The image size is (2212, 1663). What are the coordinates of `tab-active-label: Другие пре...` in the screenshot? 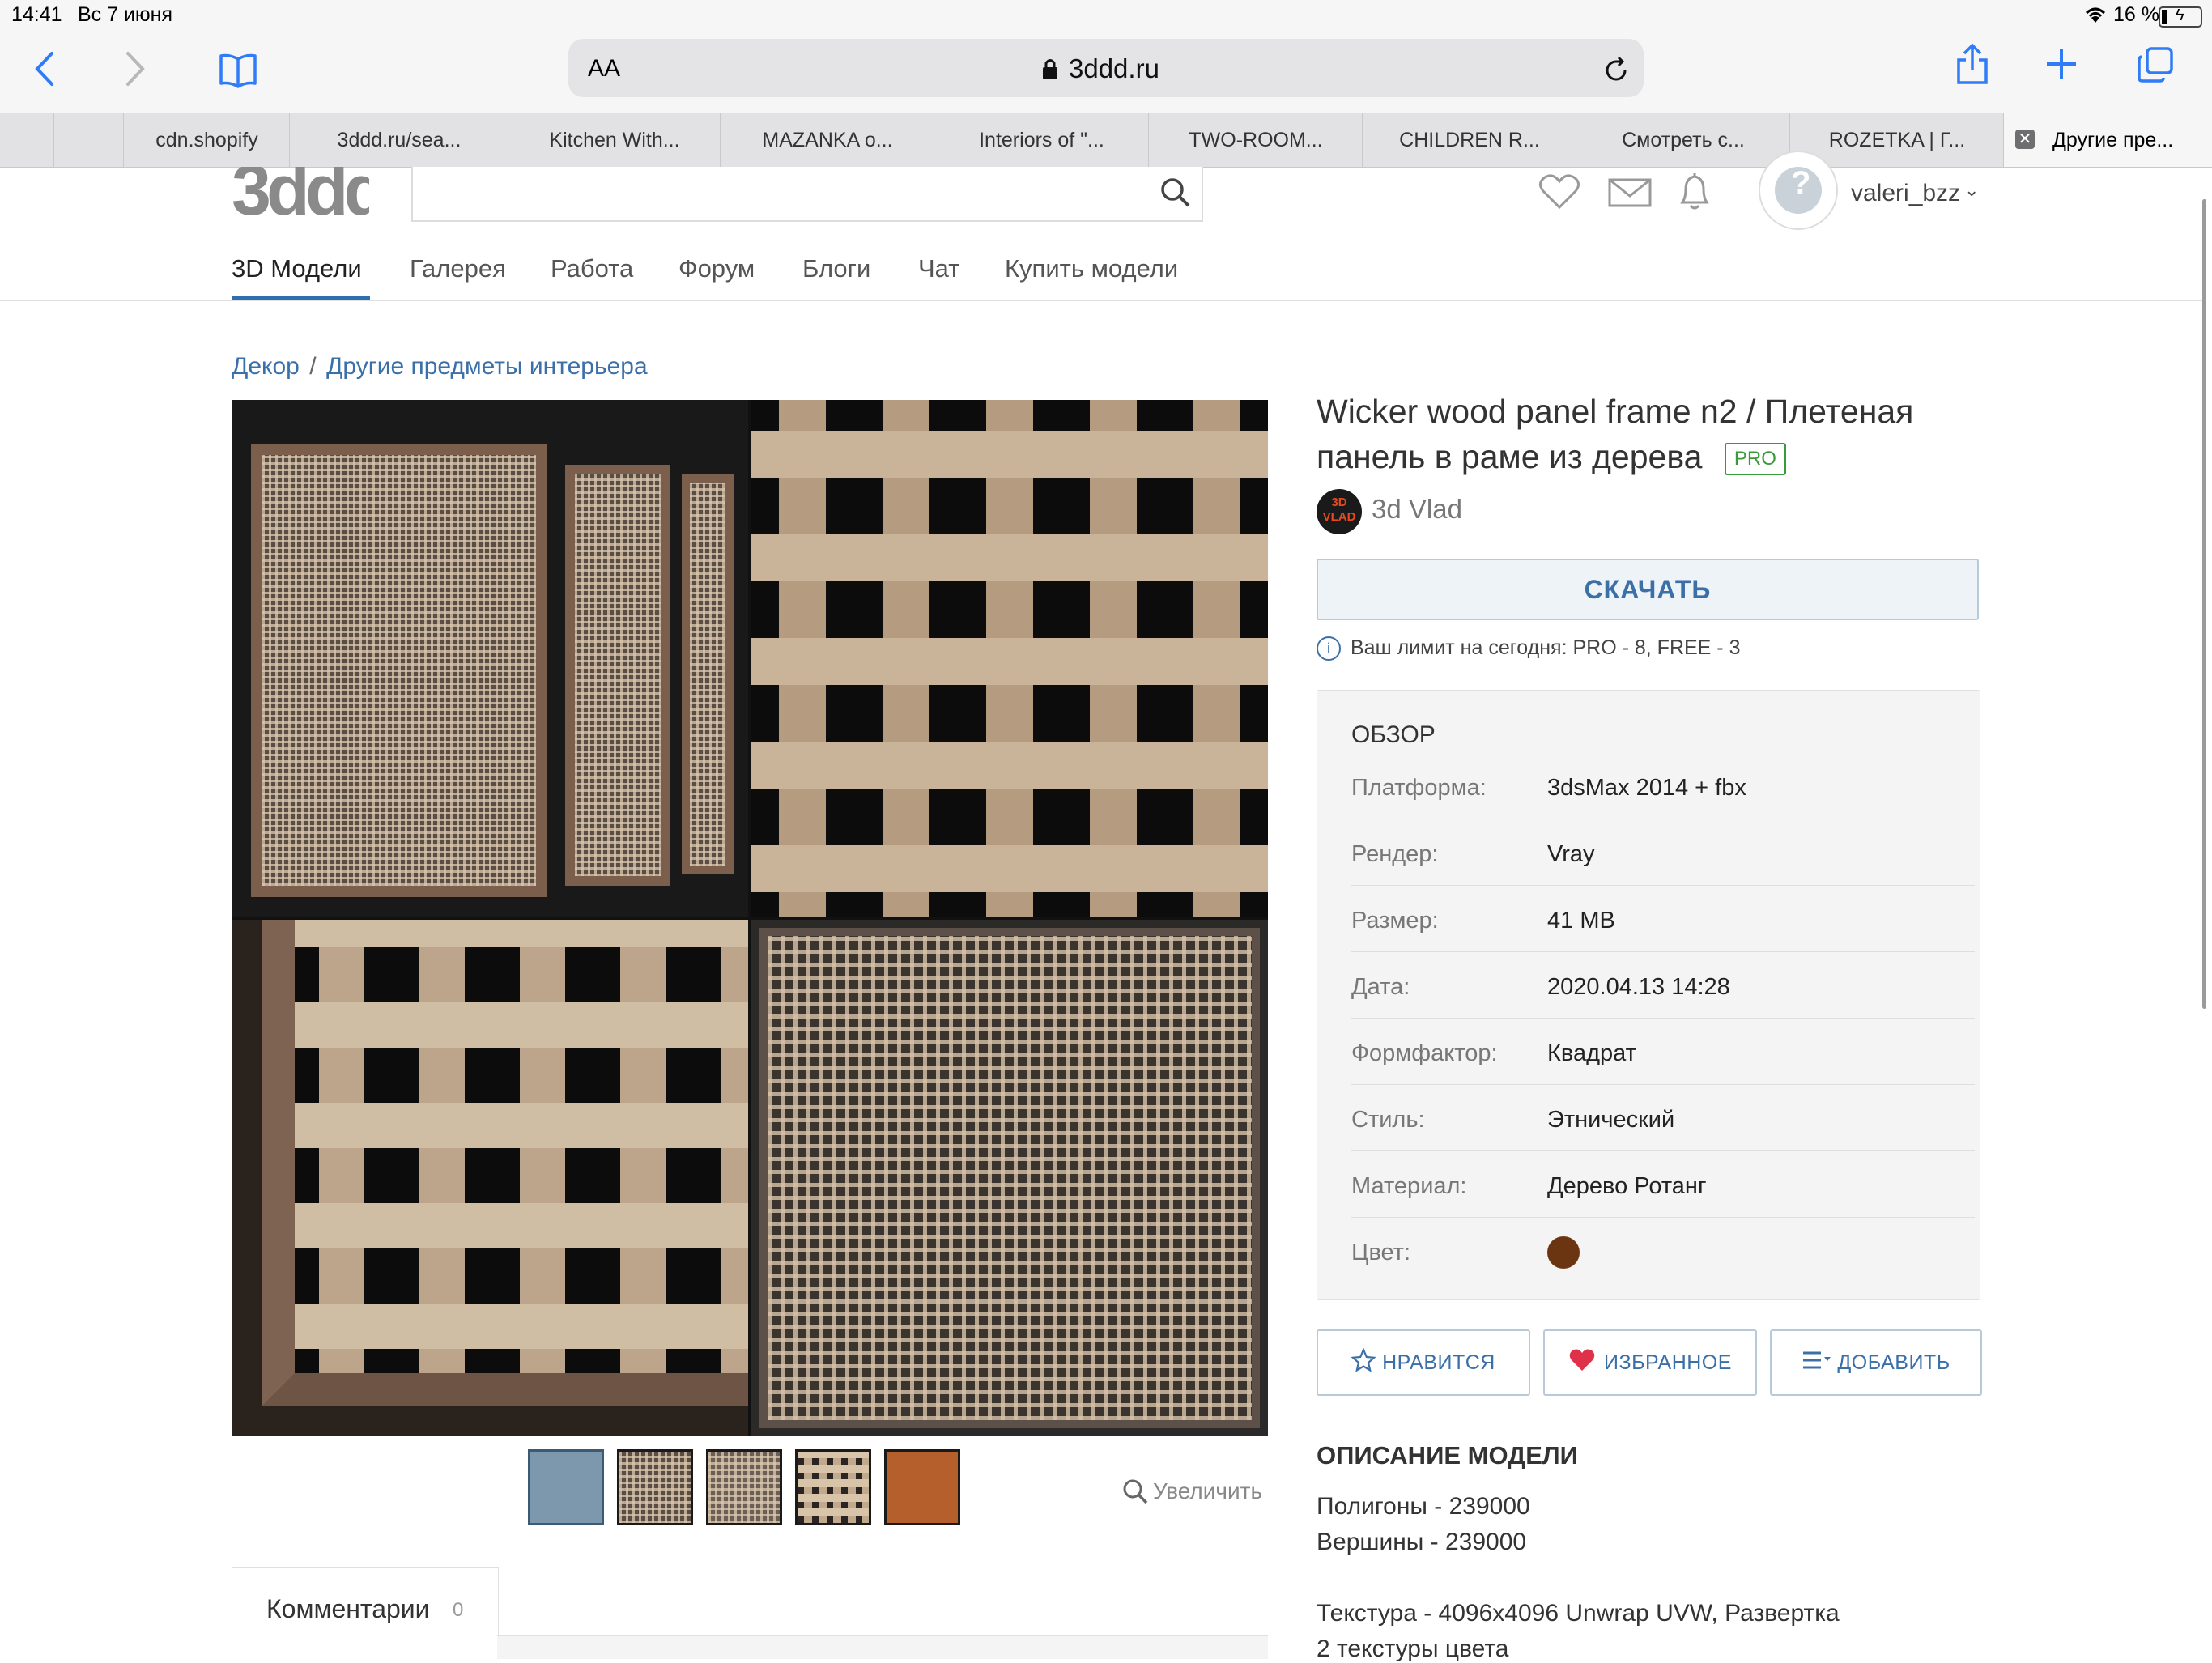 It's located at (2113, 140).